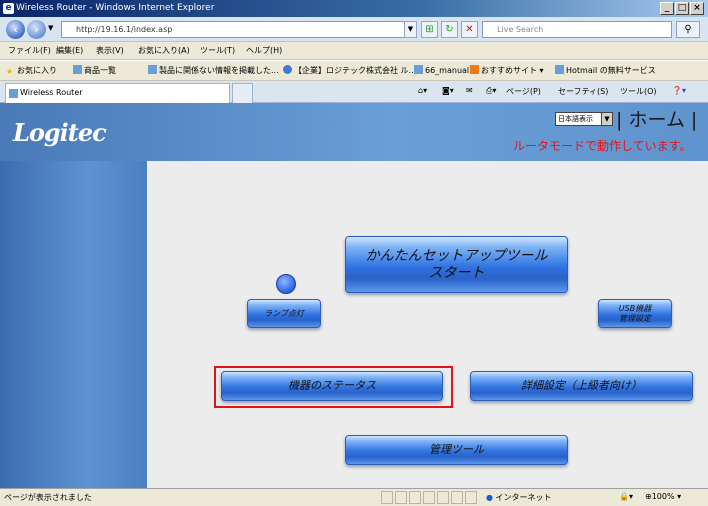  What do you see at coordinates (284, 313) in the screenshot?
I see `lamp-button: ランプ点灯` at bounding box center [284, 313].